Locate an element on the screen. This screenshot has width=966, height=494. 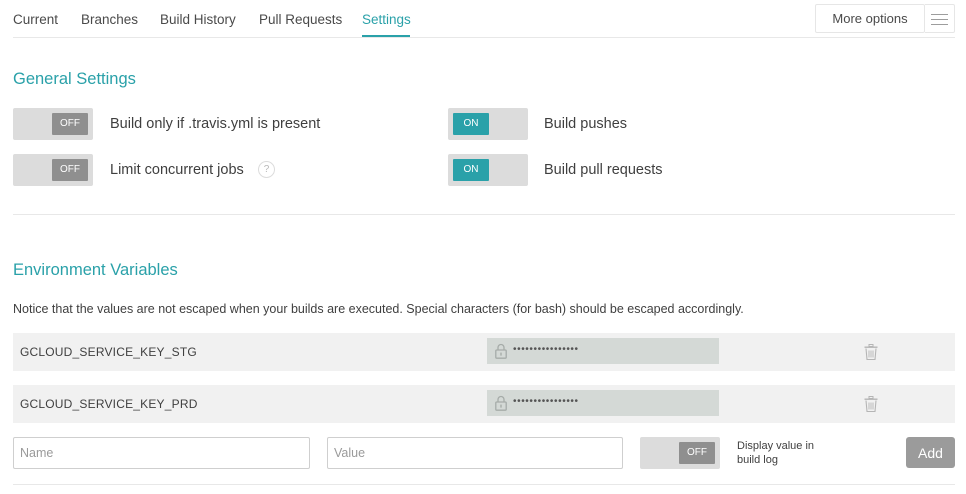
tab-settings: Settings is located at coordinates (386, 19).